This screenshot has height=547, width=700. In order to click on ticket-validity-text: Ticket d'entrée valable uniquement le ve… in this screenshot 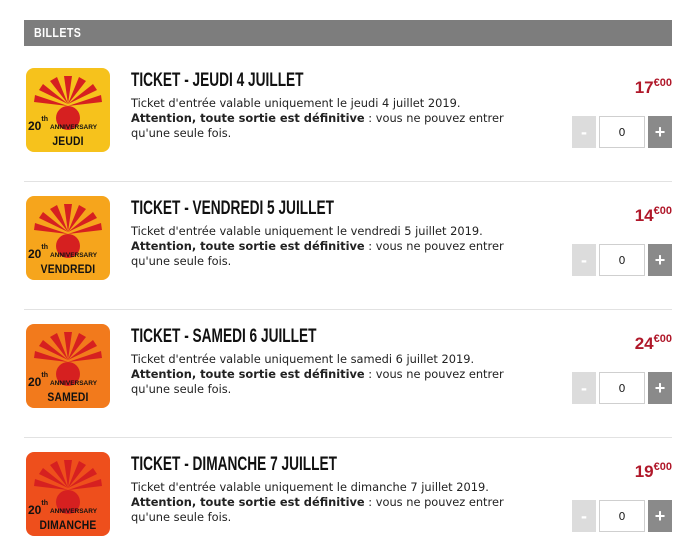, I will do `click(307, 231)`.